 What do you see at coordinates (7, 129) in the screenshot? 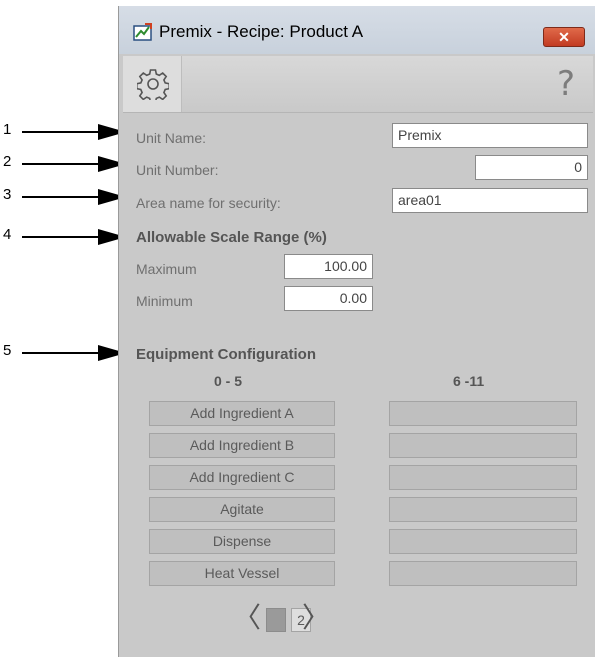
I see `callout-number: 1` at bounding box center [7, 129].